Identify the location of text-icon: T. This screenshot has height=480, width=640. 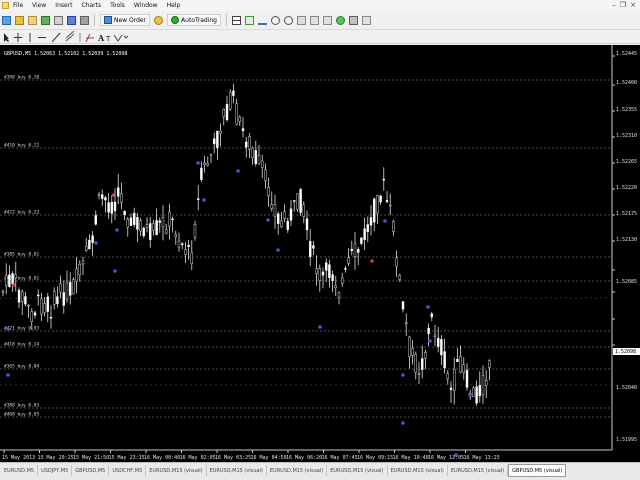
(108, 39).